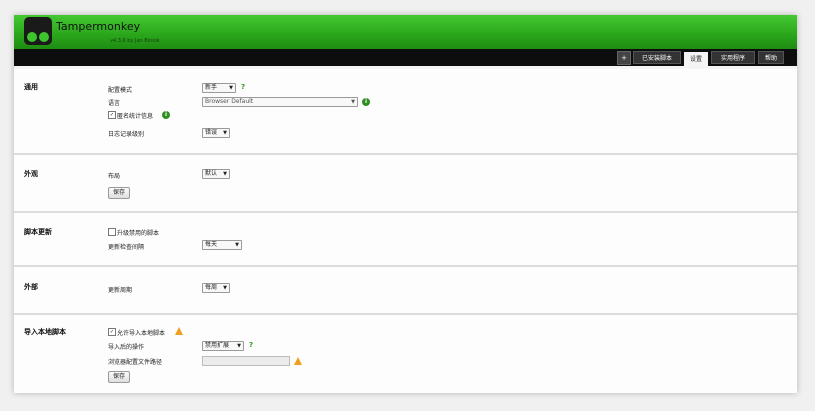 This screenshot has width=815, height=411. I want to click on update-period-select: 每周 ▼, so click(216, 288).